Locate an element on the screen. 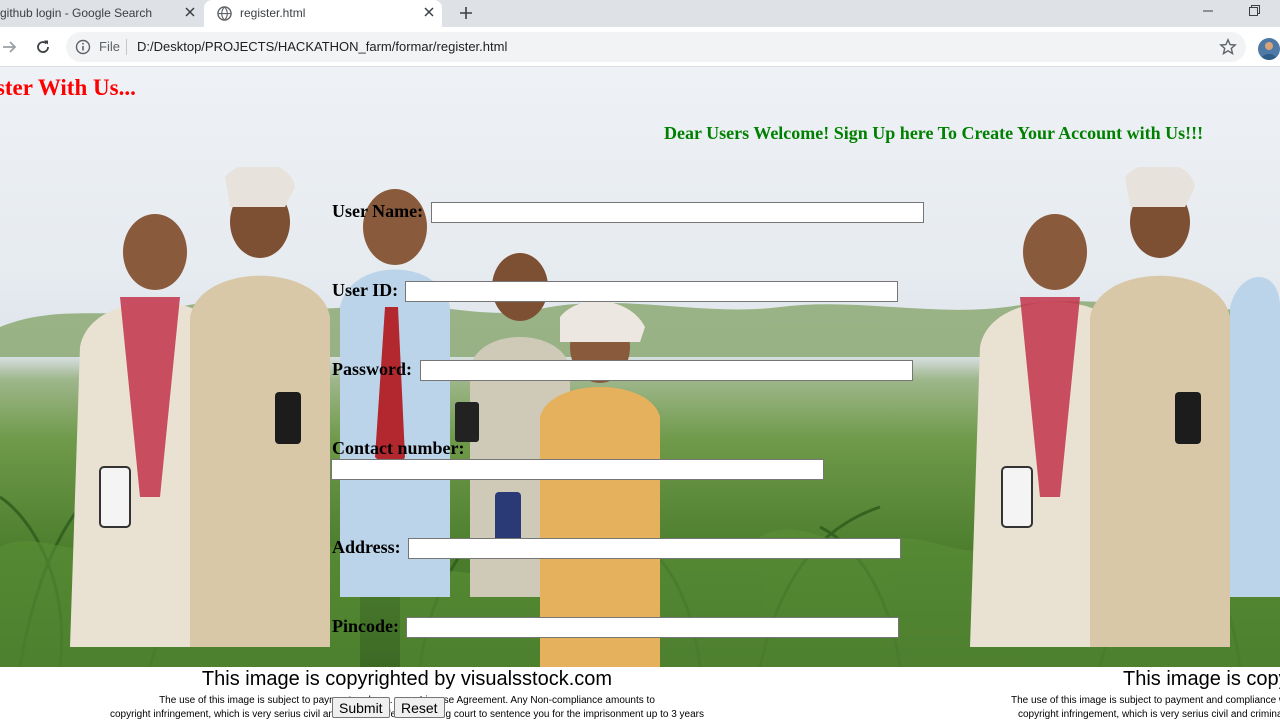  password-input is located at coordinates (666, 370).